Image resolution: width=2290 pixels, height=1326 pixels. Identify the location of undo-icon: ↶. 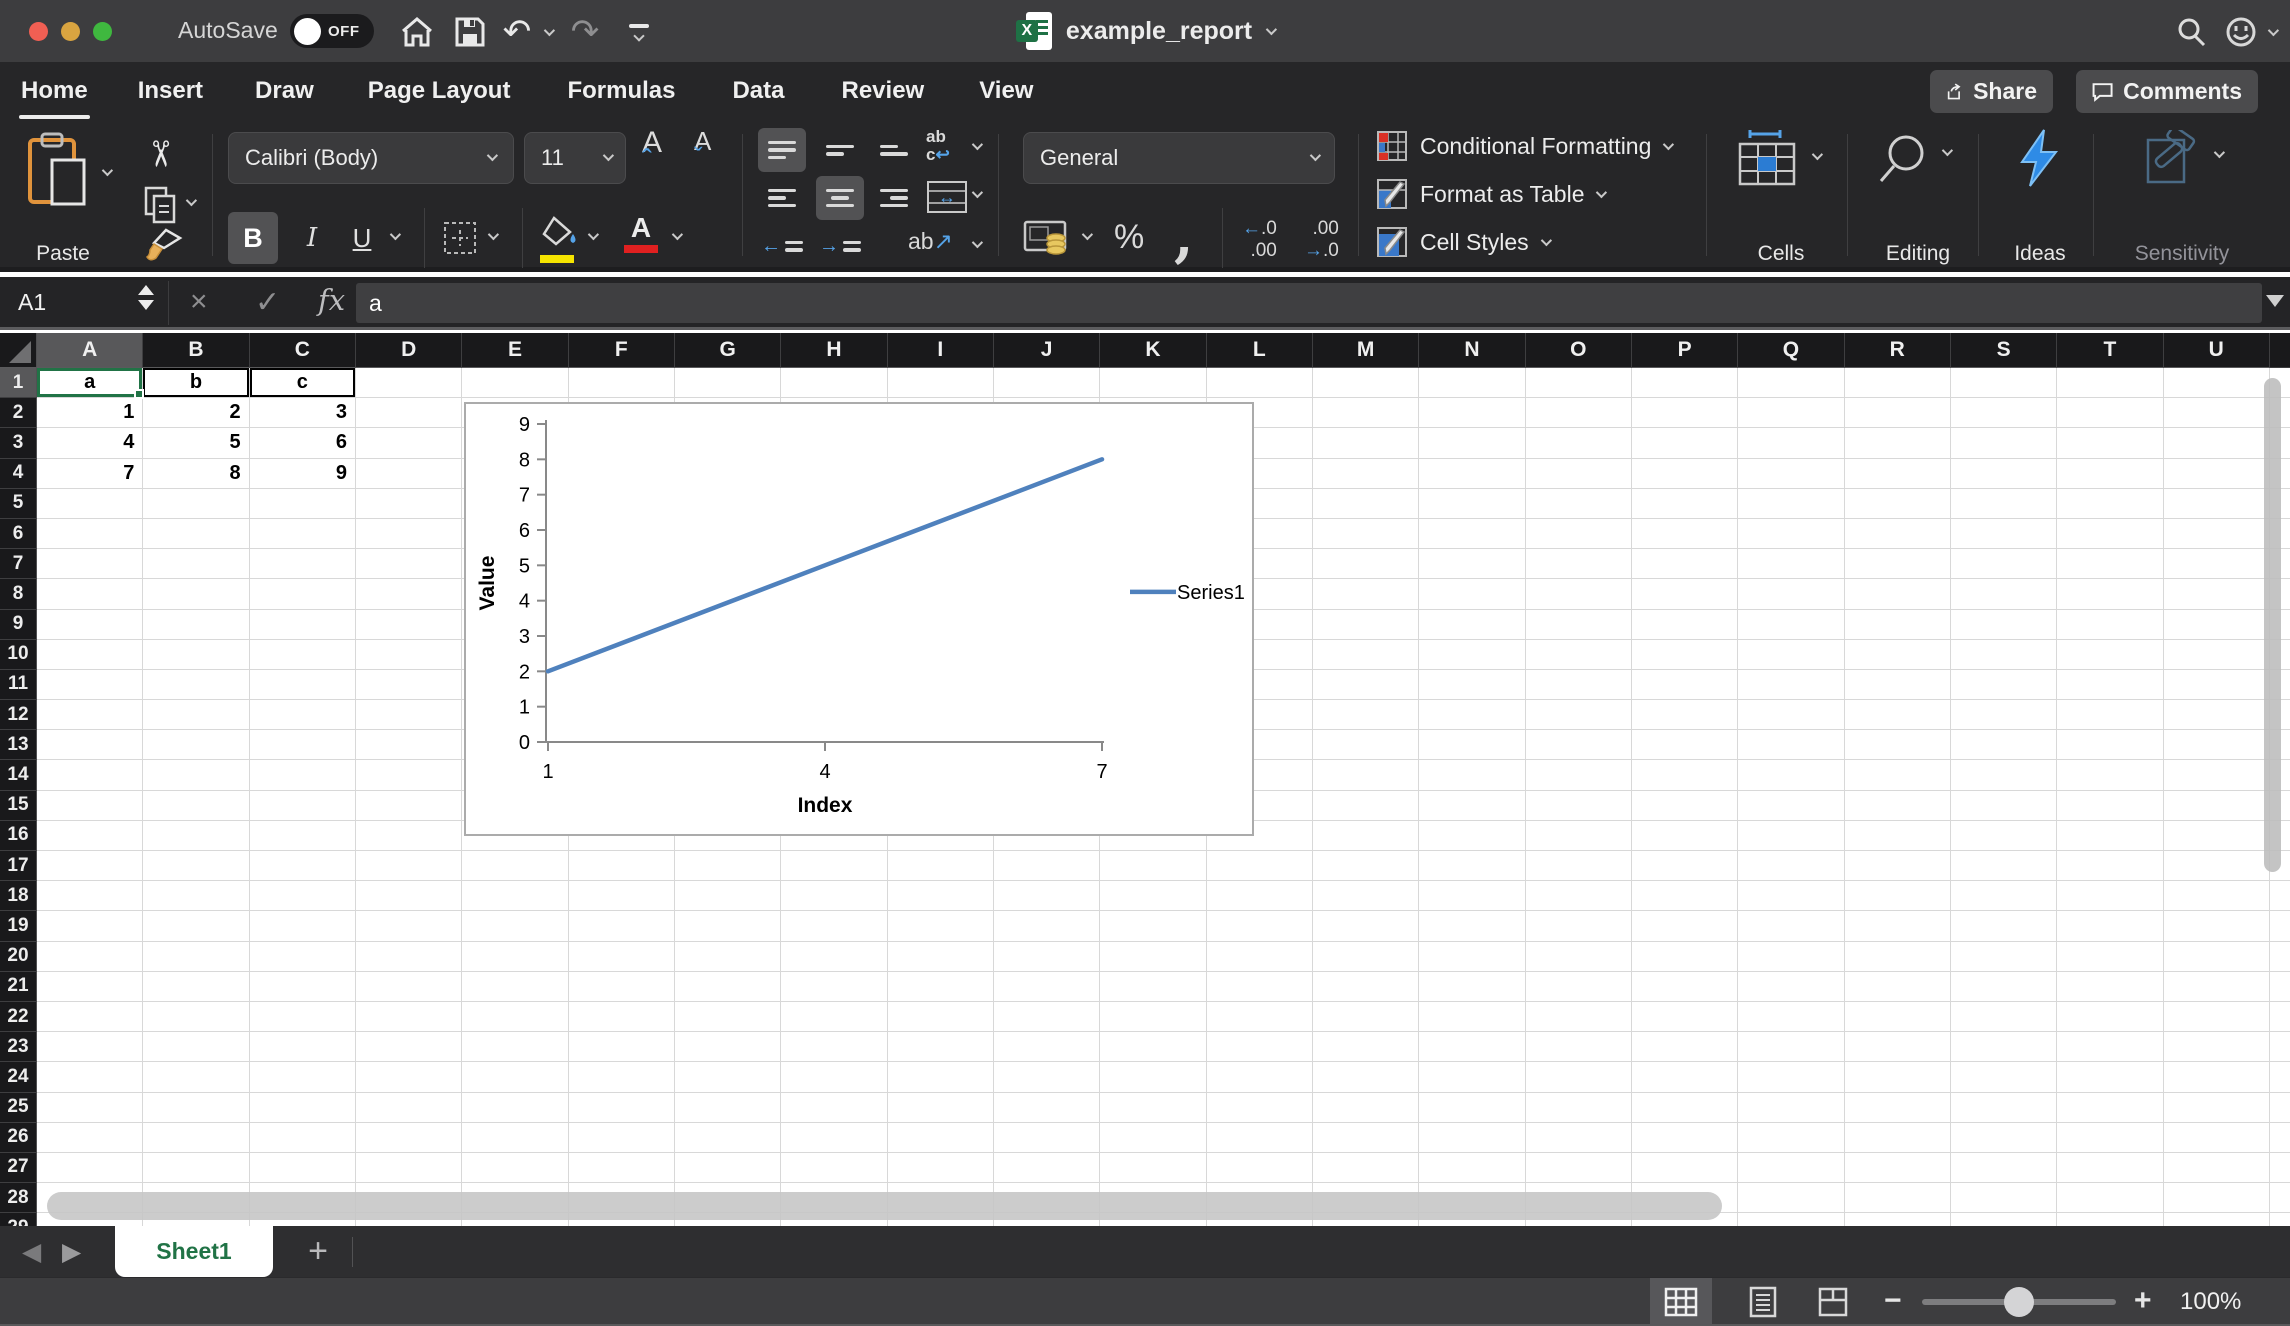
(517, 32).